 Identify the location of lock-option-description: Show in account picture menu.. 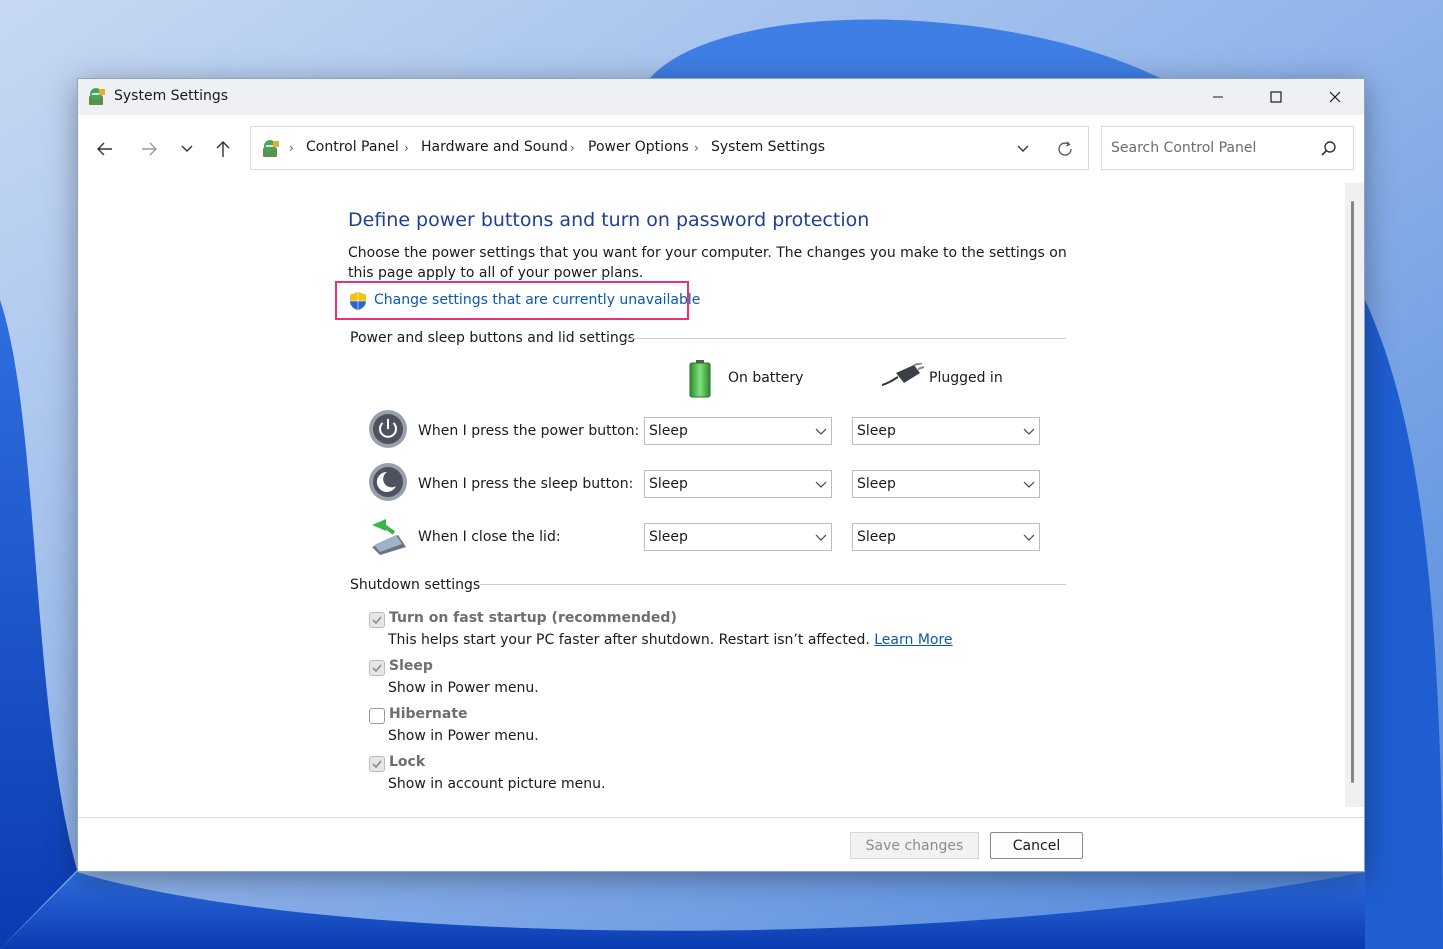
(497, 784).